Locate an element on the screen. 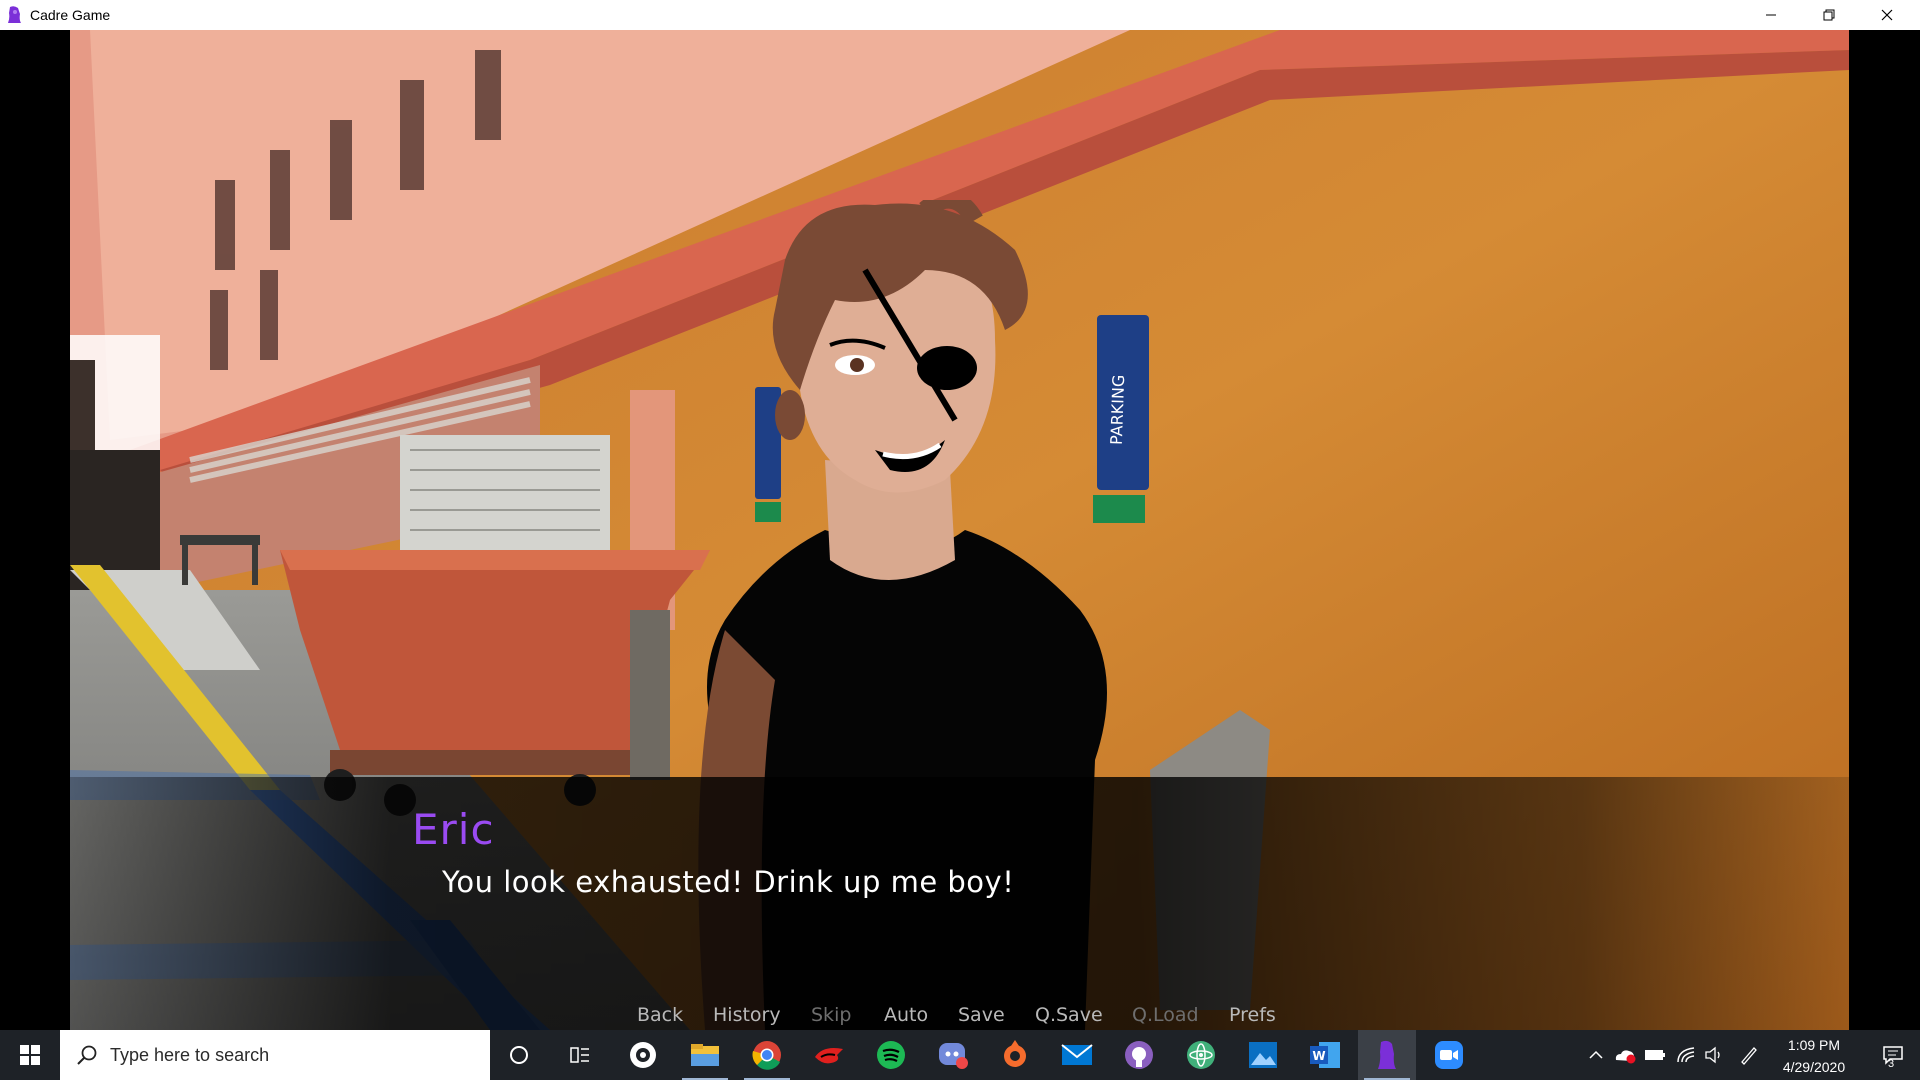 Image resolution: width=1920 pixels, height=1080 pixels. close-button is located at coordinates (1887, 15).